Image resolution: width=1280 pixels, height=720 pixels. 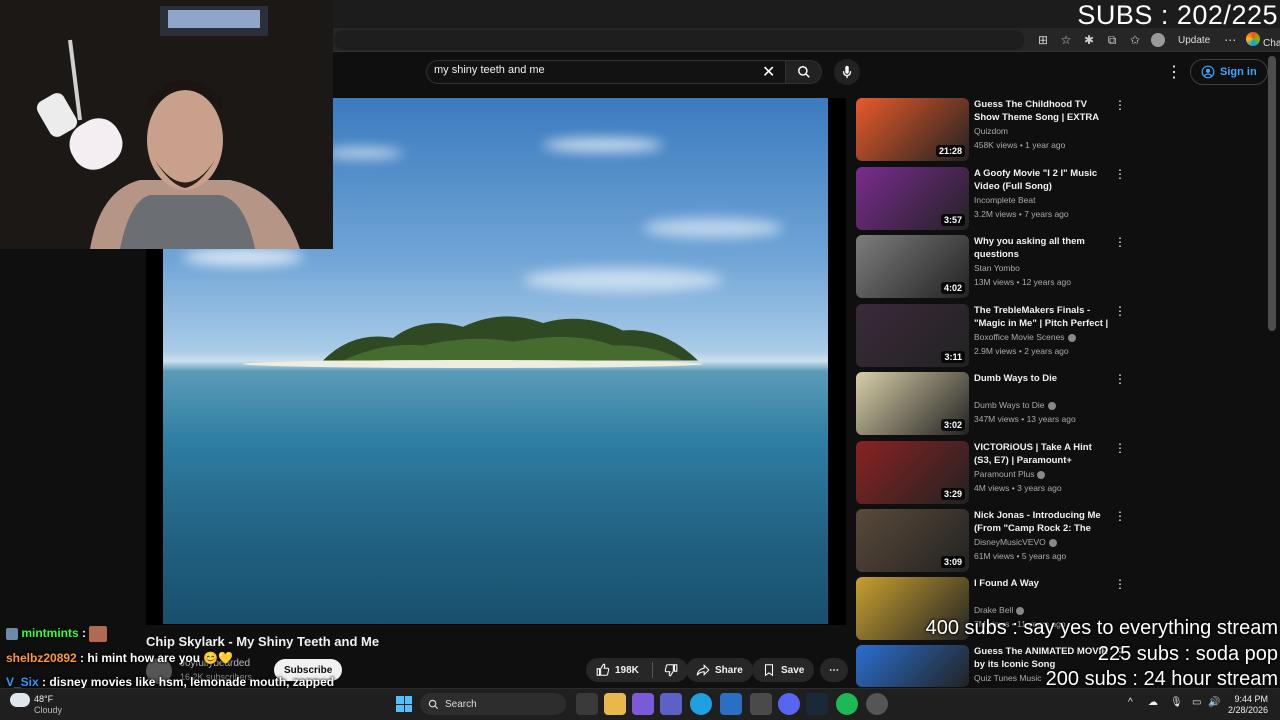 I want to click on video-meta: 13M views • 12 years ago, so click(x=1022, y=282).